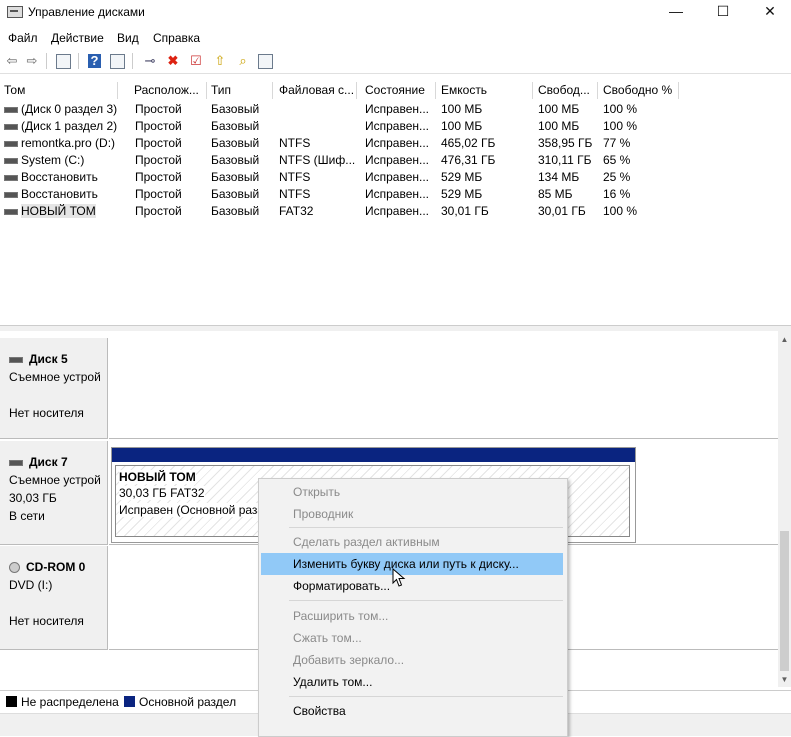 The height and width of the screenshot is (737, 791). What do you see at coordinates (373, 455) in the screenshot?
I see `primary-partition-bar` at bounding box center [373, 455].